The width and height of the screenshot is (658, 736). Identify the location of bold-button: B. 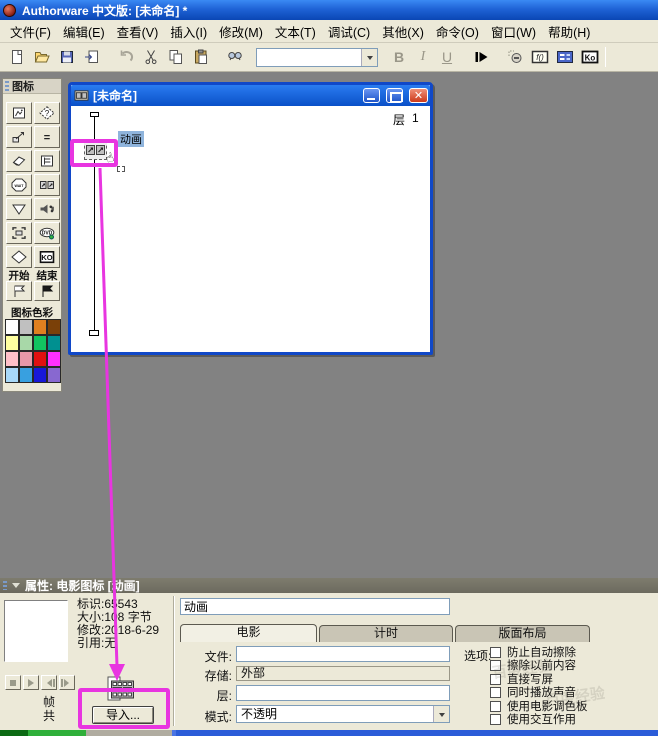
(399, 57).